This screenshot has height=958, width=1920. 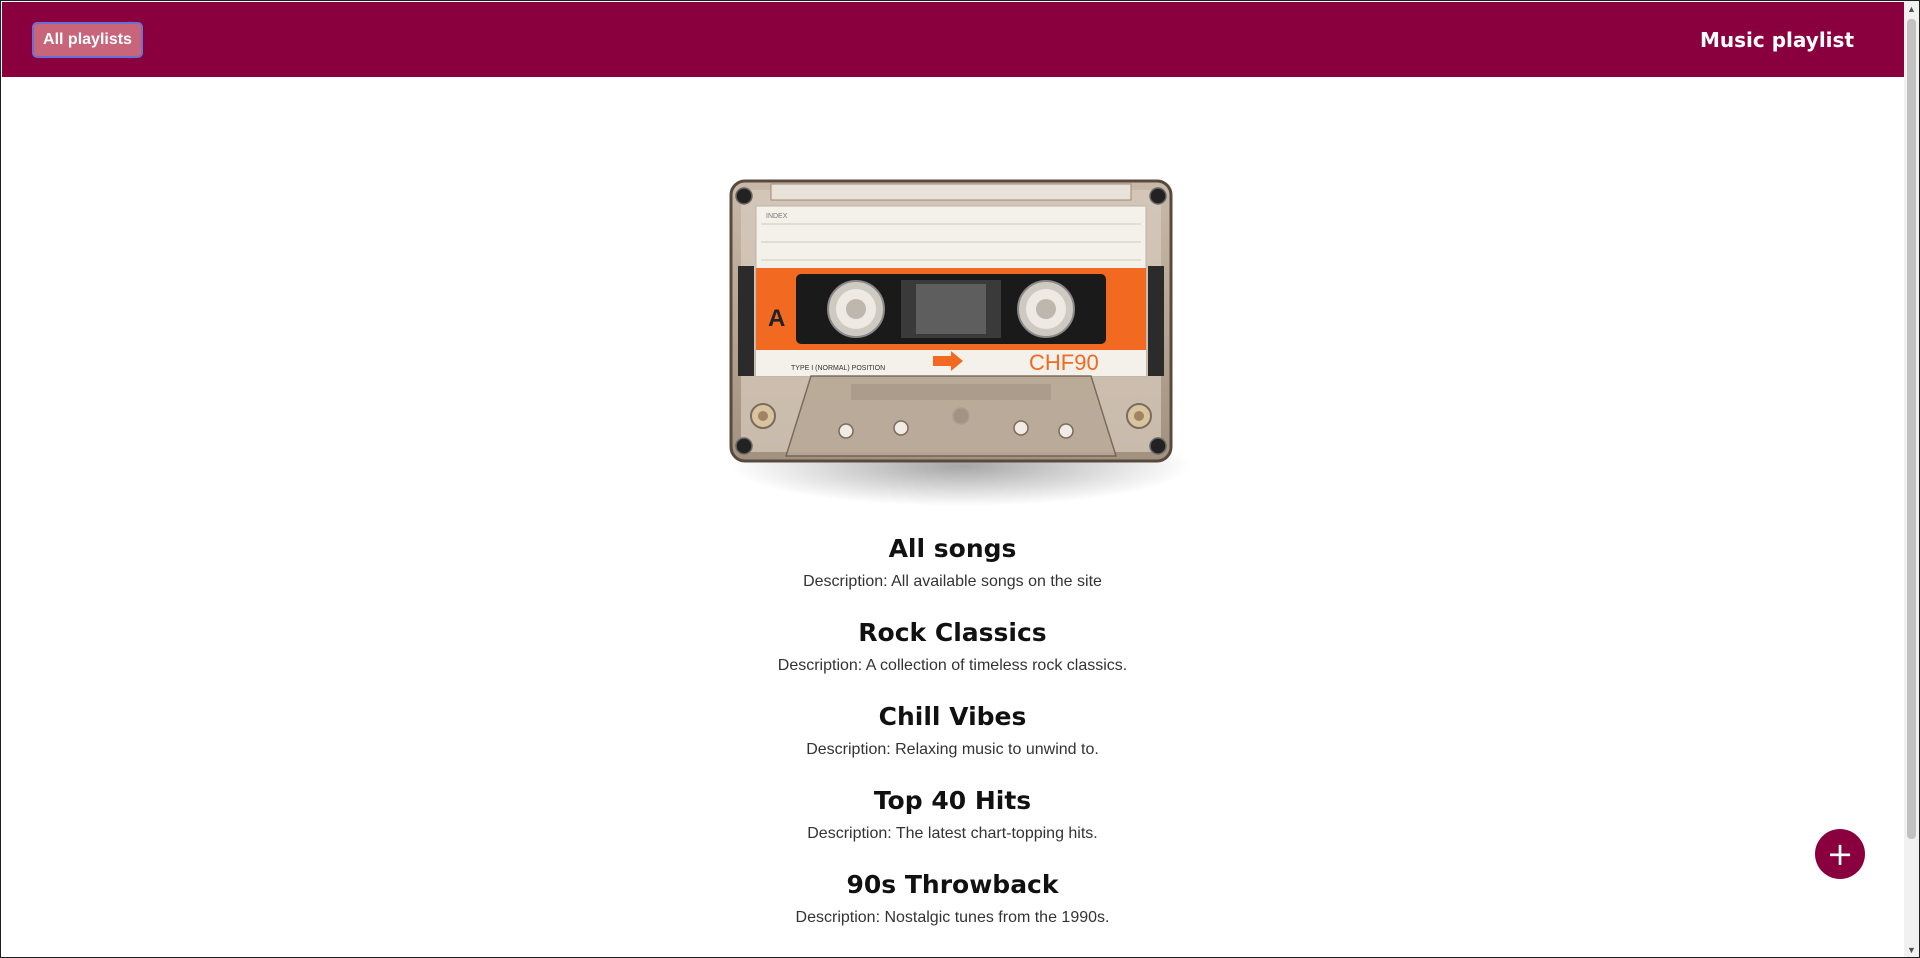 What do you see at coordinates (952, 633) in the screenshot?
I see `playlist-title: Rock Classics` at bounding box center [952, 633].